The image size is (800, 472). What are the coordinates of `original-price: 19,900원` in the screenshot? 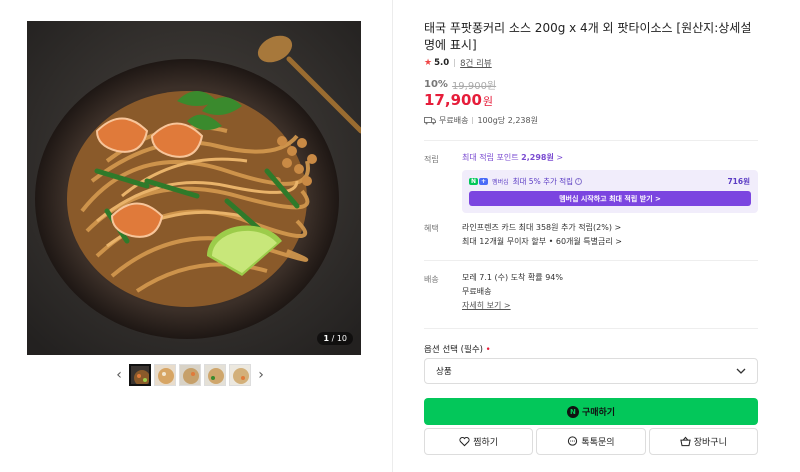 It's located at (474, 86).